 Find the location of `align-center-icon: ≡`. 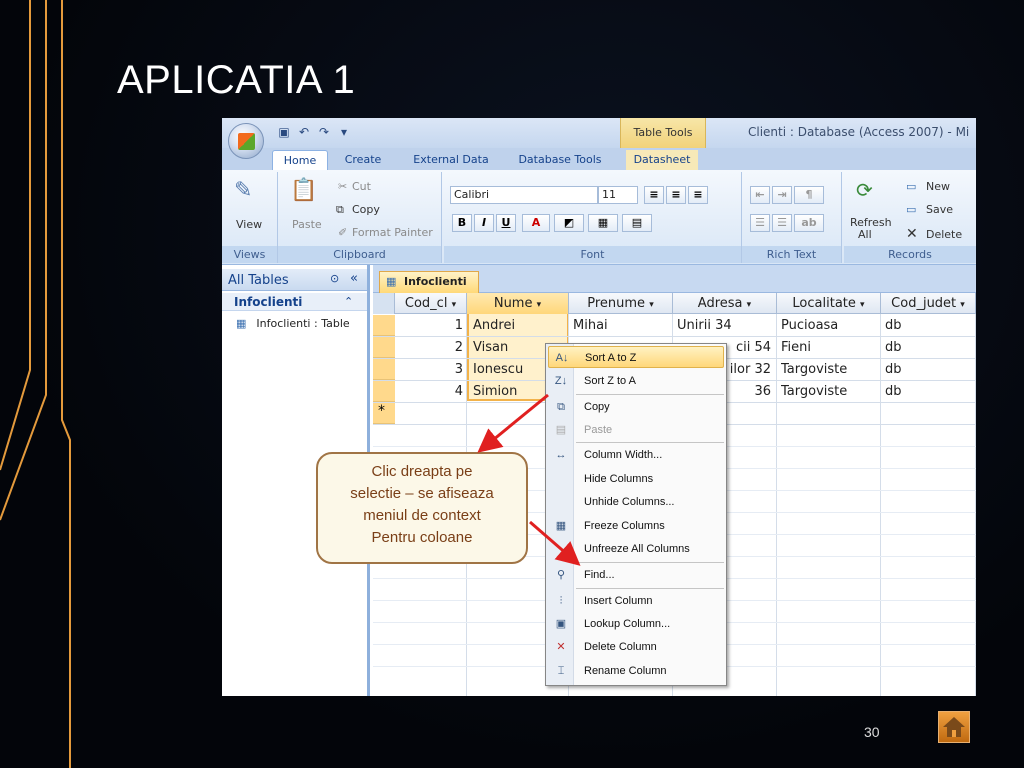

align-center-icon: ≡ is located at coordinates (676, 195).